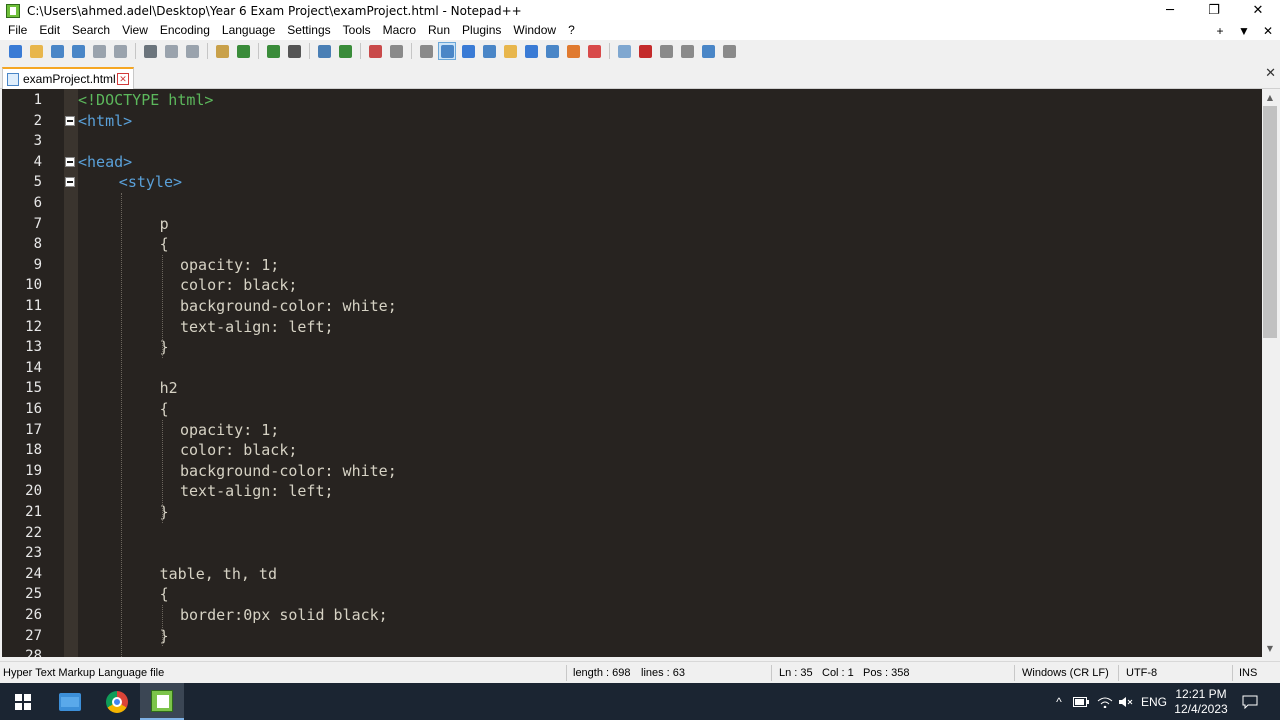  Describe the element at coordinates (1170, 10) in the screenshot. I see `minimize-button: ─` at that location.